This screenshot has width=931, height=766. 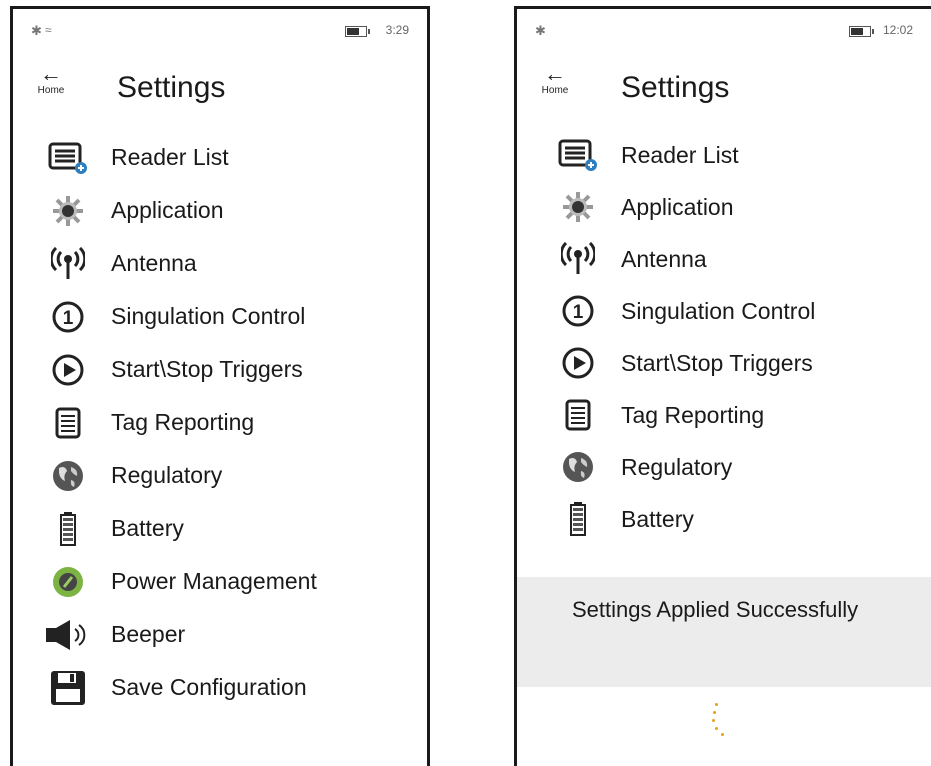 What do you see at coordinates (724, 632) in the screenshot?
I see `toast-notification: Settings Applied Successfully` at bounding box center [724, 632].